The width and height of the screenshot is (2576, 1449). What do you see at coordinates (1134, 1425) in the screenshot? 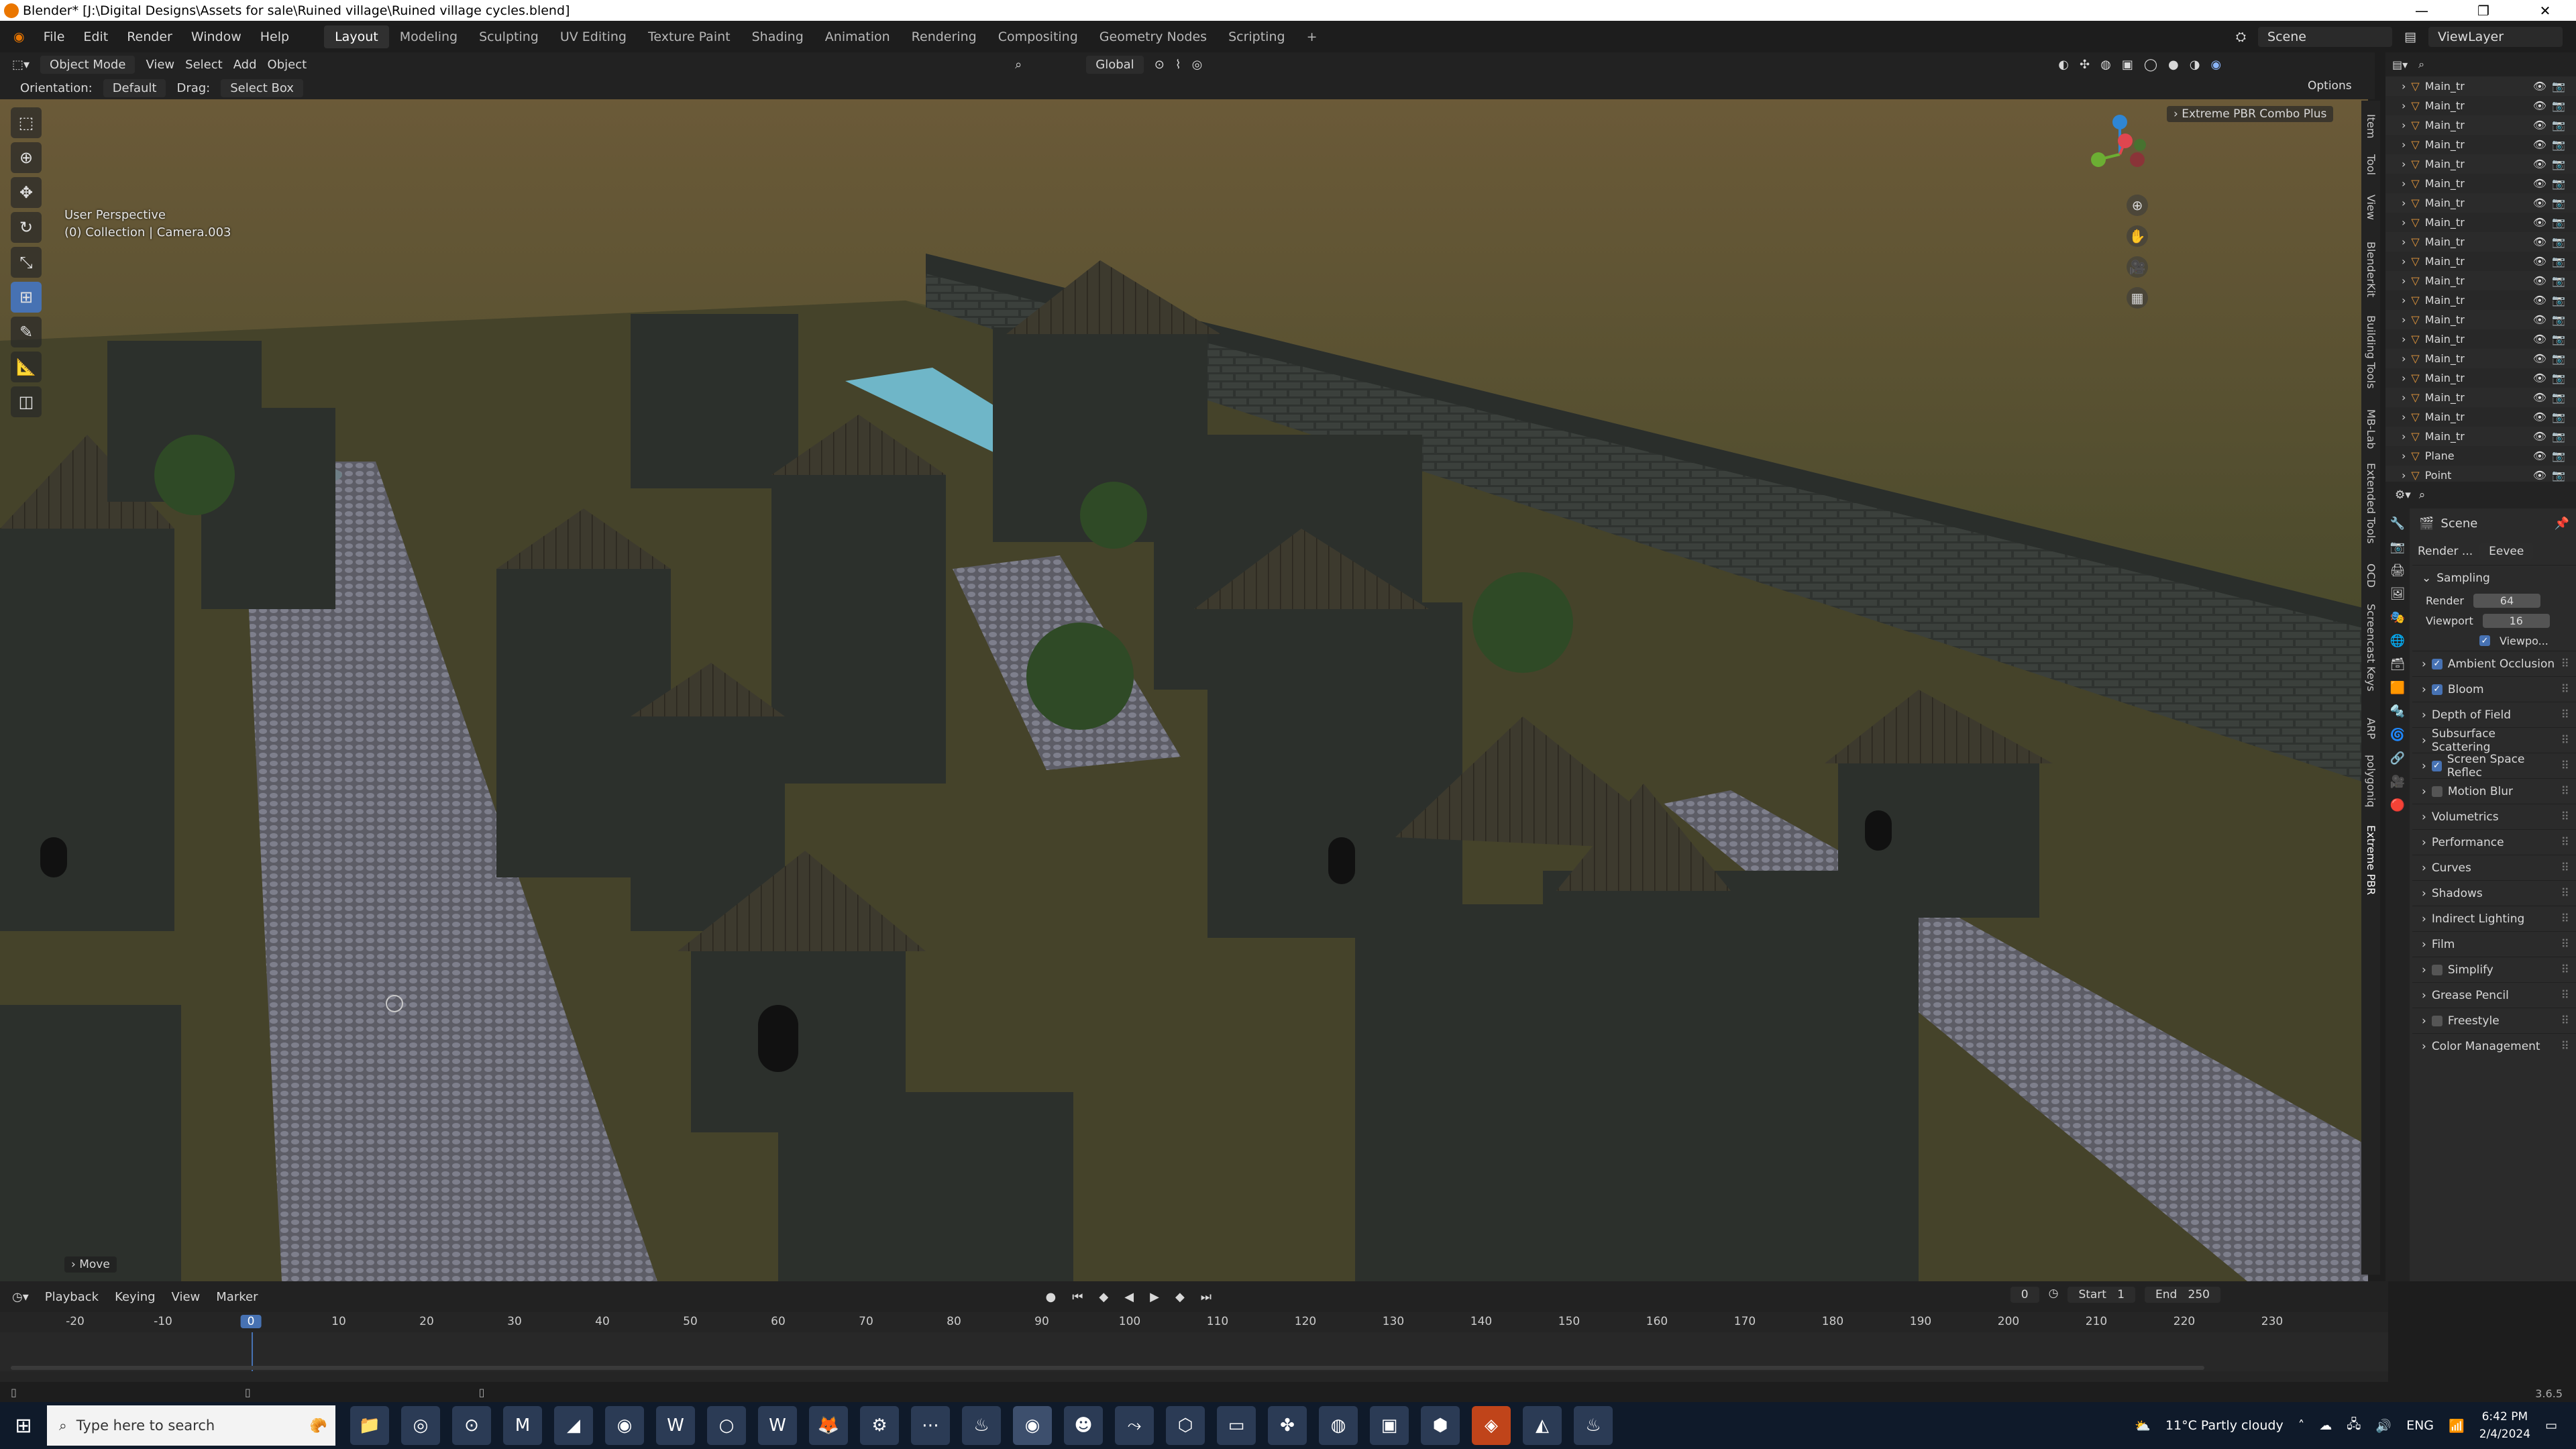
I see `app-icon-10: ⤳` at bounding box center [1134, 1425].